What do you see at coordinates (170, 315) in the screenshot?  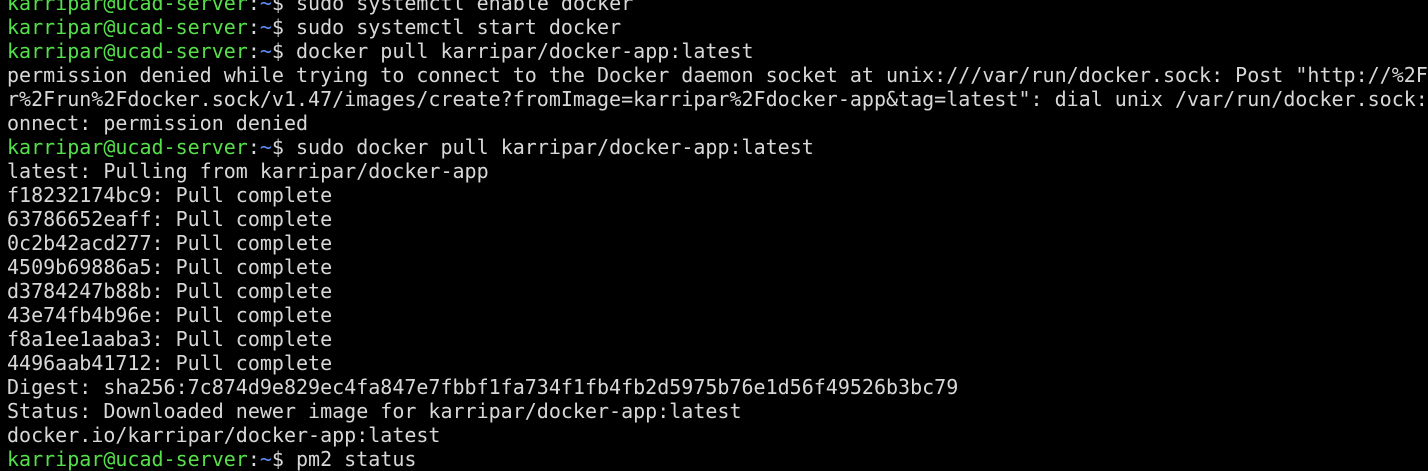 I see `layer-status-line: 43e74fb4b96e: Pull complete` at bounding box center [170, 315].